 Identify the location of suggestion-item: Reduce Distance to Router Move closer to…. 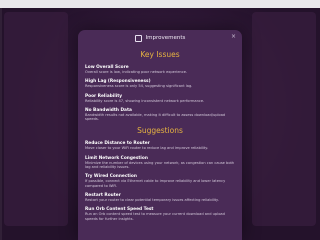
(160, 145).